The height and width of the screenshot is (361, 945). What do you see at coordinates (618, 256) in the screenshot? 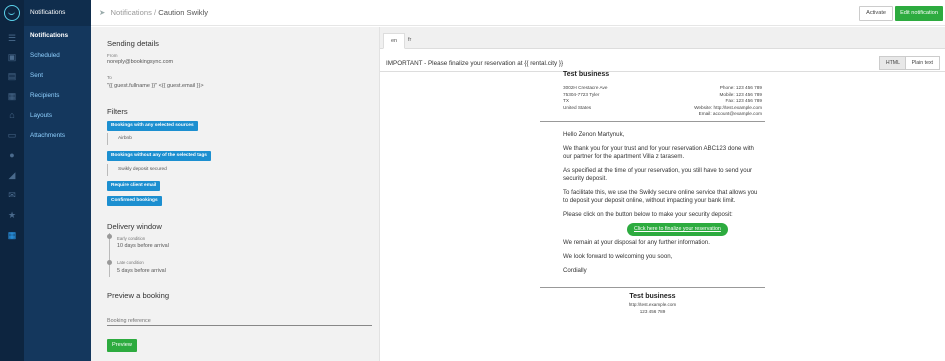
I see `email-paragraph: We look forward to welcoming you soon,` at bounding box center [618, 256].